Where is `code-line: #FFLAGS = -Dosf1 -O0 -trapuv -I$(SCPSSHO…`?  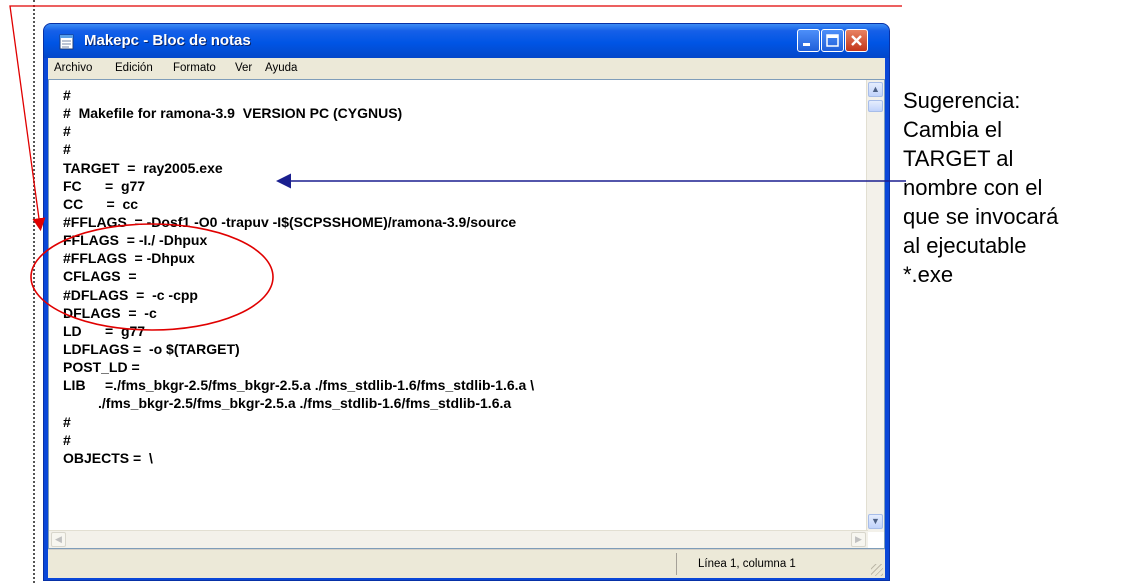 code-line: #FFLAGS = -Dosf1 -O0 -trapuv -I$(SCPSSHO… is located at coordinates (290, 221).